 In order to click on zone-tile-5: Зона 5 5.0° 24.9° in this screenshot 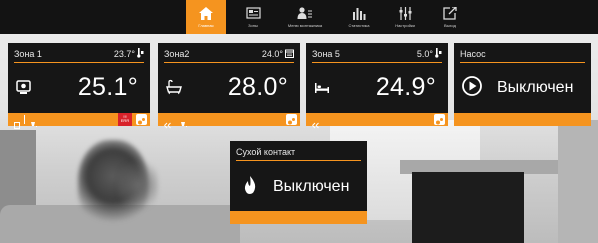, I will do `click(377, 86)`.